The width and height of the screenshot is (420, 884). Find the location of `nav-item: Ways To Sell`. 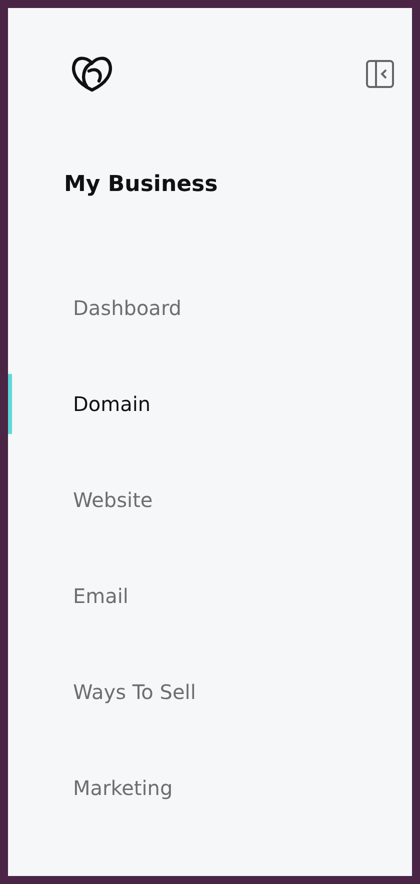

nav-item: Ways To Sell is located at coordinates (102, 692).